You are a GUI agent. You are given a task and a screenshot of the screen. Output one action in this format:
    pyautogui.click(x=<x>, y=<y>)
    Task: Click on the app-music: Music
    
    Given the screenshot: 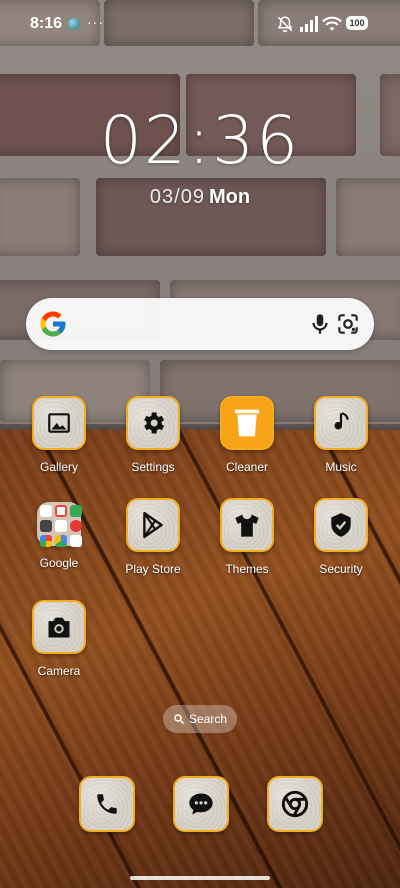 What is the action you would take?
    pyautogui.click(x=341, y=435)
    